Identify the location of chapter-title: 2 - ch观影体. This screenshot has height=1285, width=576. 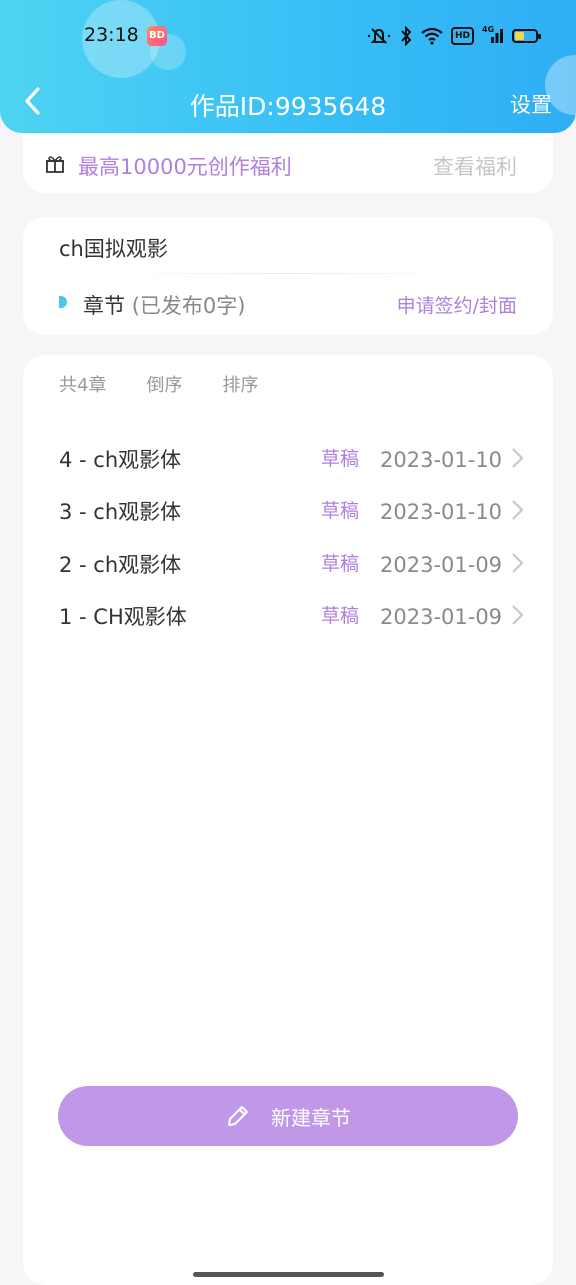
(120, 565).